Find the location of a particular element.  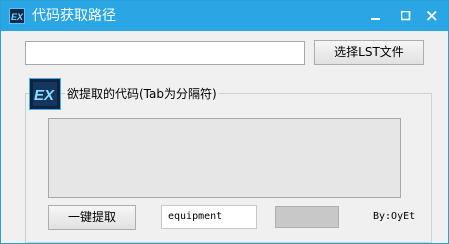

close-icon is located at coordinates (432, 16).